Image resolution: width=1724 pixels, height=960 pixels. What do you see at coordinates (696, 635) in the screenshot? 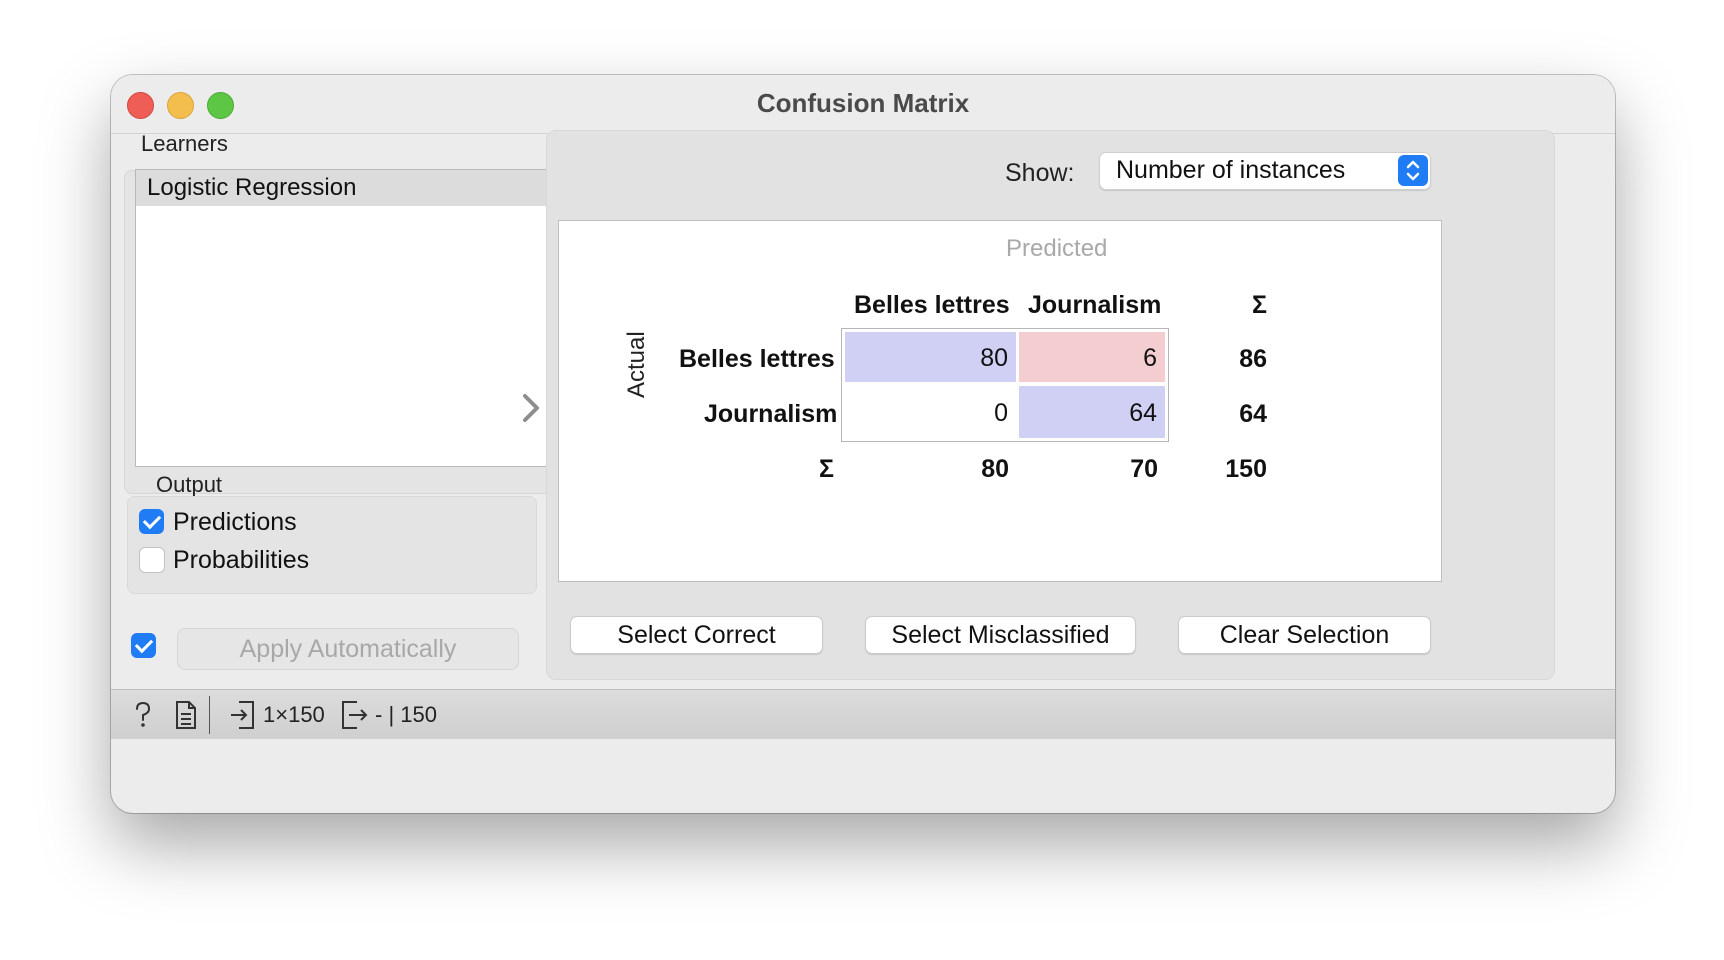
I see `select-correct-button: Select Correct` at bounding box center [696, 635].